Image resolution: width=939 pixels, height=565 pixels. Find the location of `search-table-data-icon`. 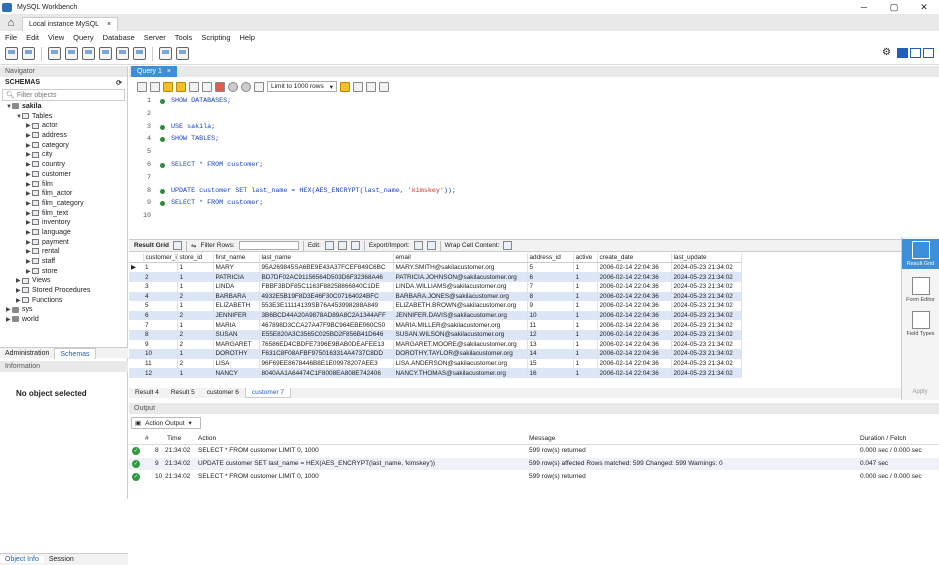

search-table-data-icon is located at coordinates (165, 53).